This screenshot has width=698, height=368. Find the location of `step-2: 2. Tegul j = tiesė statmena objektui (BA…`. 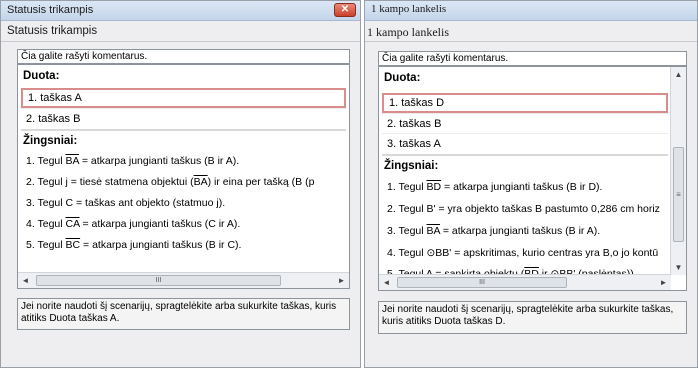

step-2: 2. Tegul j = tiesė statmena objektui (BA… is located at coordinates (170, 182).